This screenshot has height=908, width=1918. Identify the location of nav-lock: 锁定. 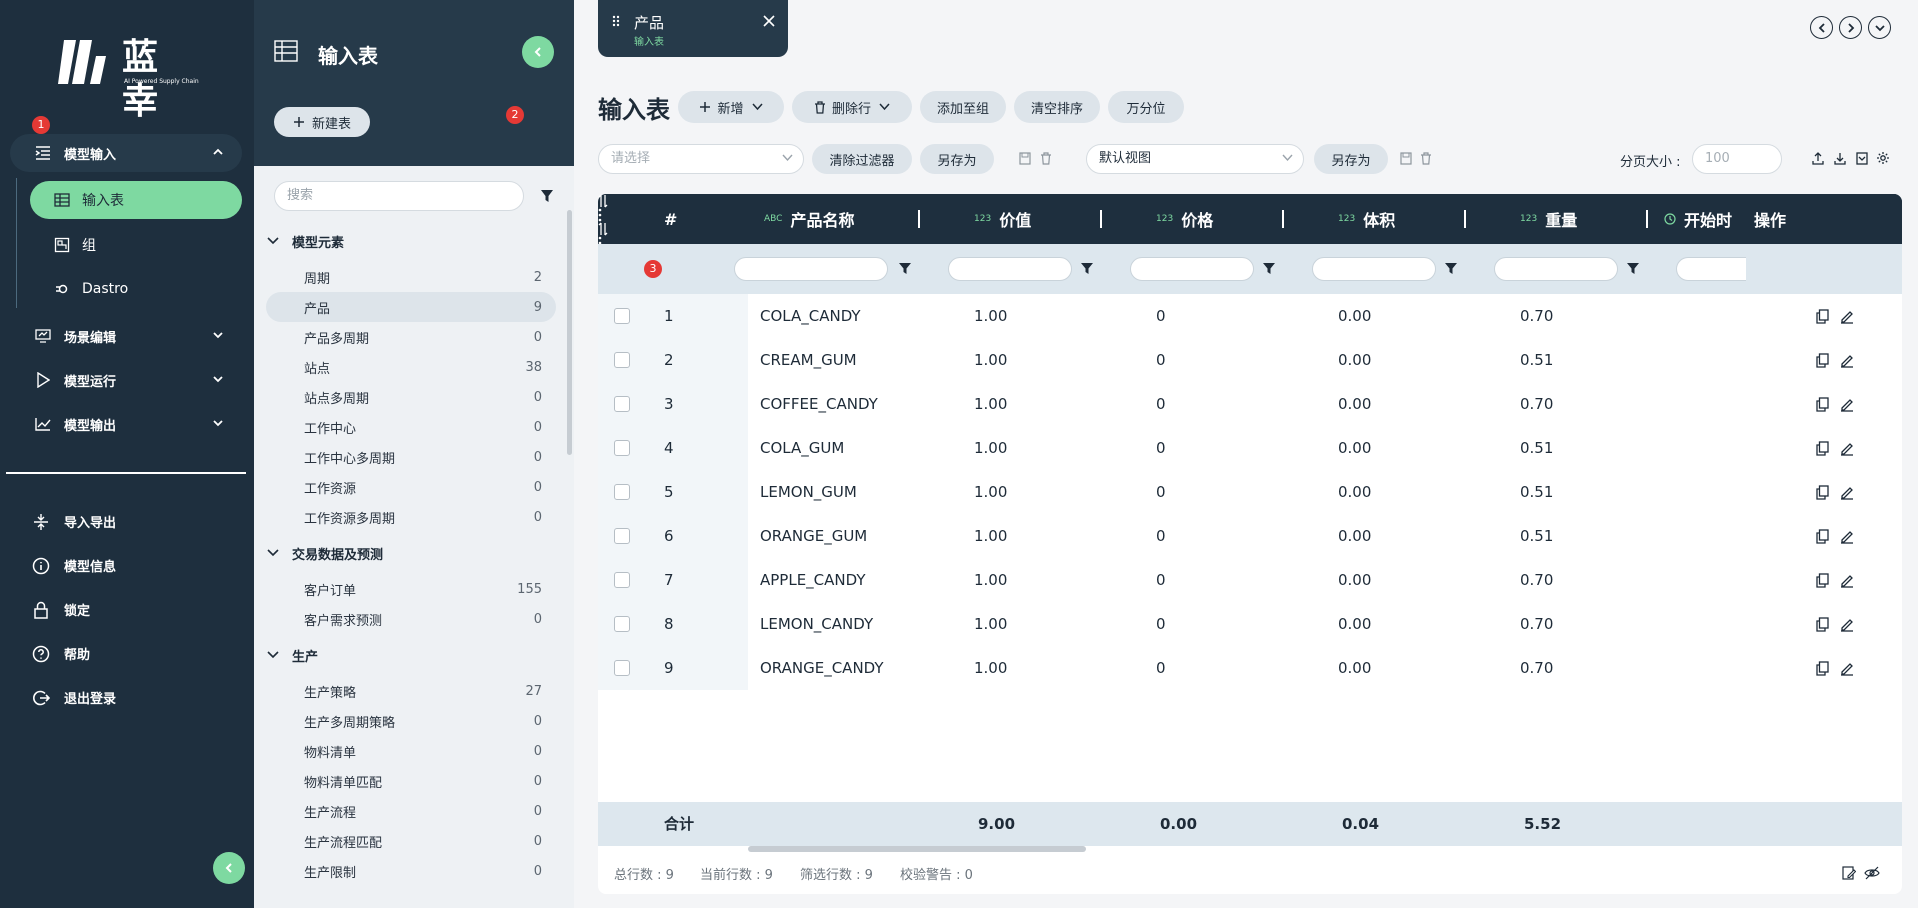
(61, 609).